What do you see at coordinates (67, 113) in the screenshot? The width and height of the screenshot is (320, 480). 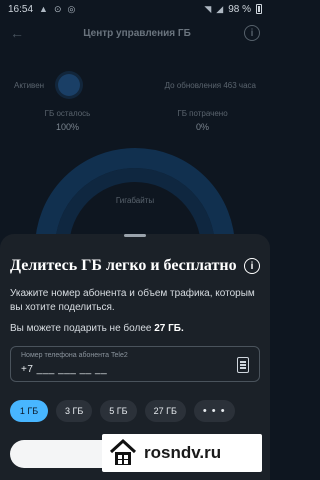 I see `gb-left-label: ГБ осталось` at bounding box center [67, 113].